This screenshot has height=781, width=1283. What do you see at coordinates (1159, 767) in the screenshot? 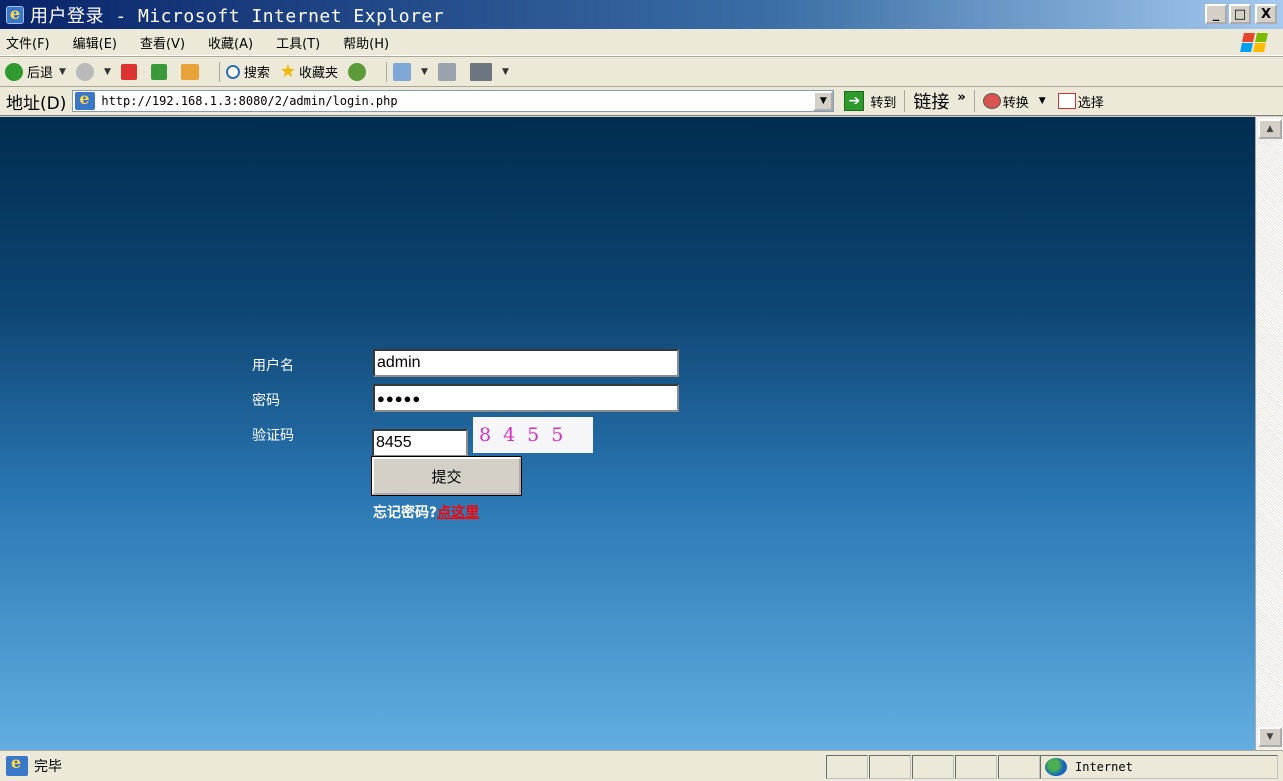
I see `security-zone: Internet` at bounding box center [1159, 767].